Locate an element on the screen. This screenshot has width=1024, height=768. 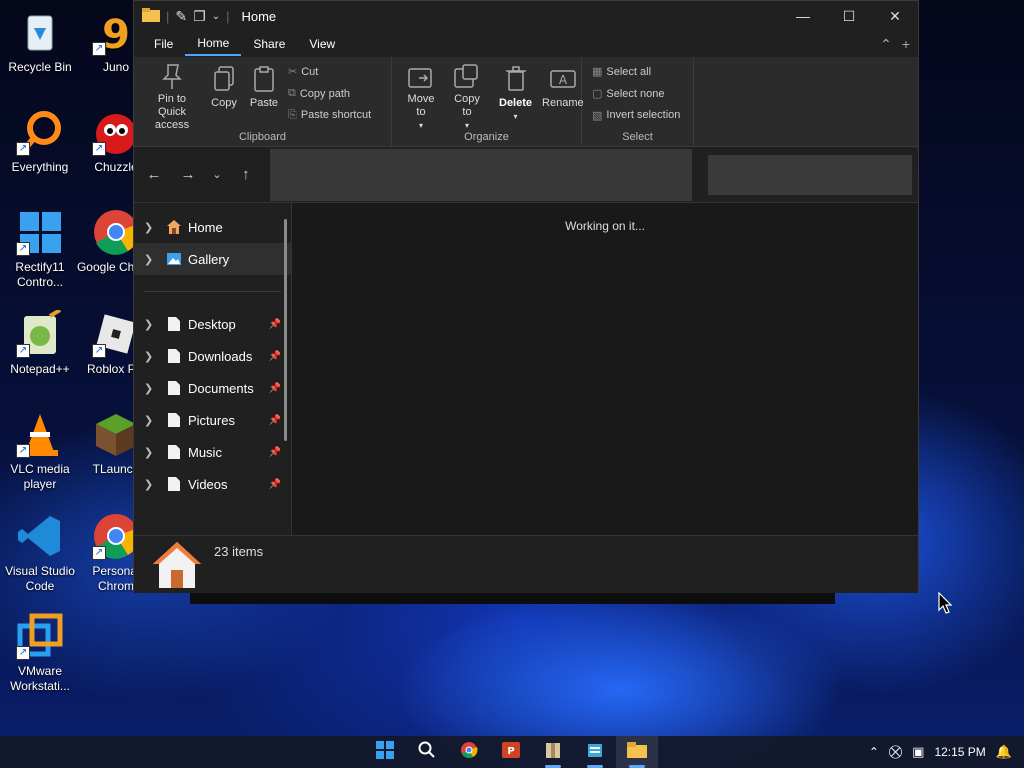
network-icon: ⛒ is located at coordinates (895, 752).